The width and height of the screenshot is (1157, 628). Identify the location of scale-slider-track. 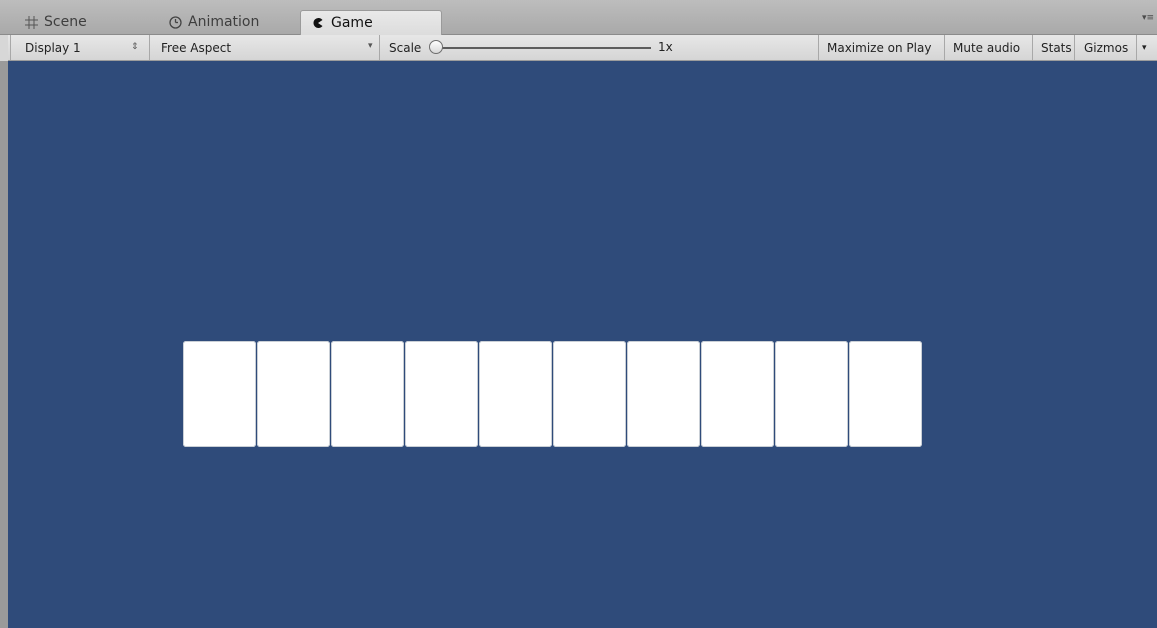
(543, 48).